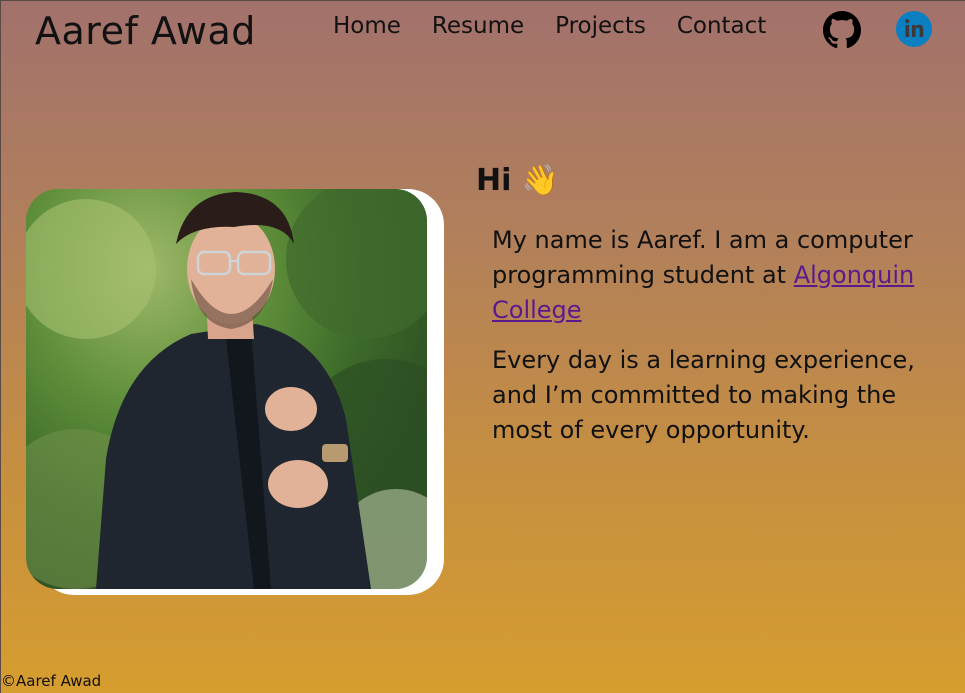 This screenshot has width=965, height=693. Describe the element at coordinates (367, 26) in the screenshot. I see `nav-home-link: Home` at that location.